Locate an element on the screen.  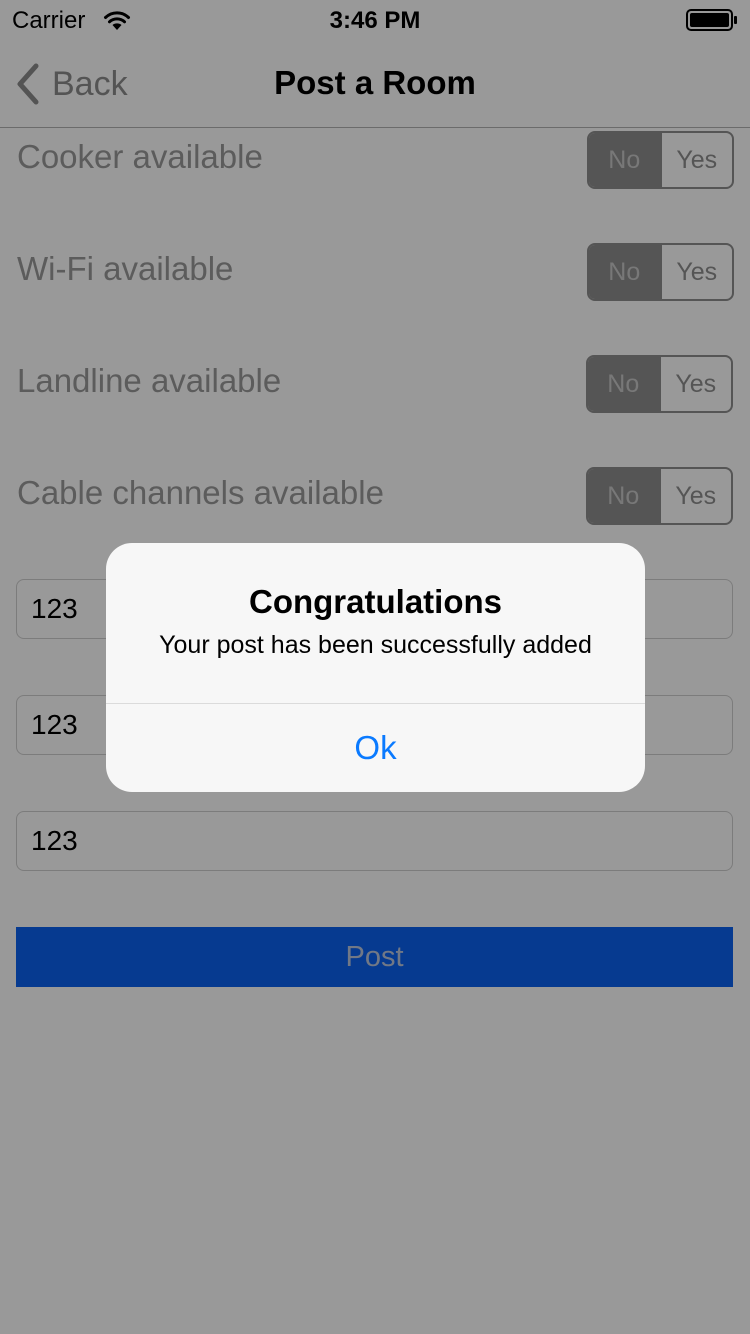
alert-message: Your post has been successfully added is located at coordinates (375, 645).